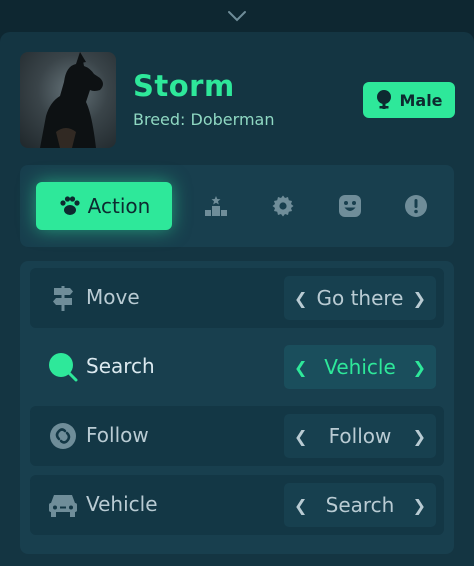  I want to click on gear-icon, so click(283, 206).